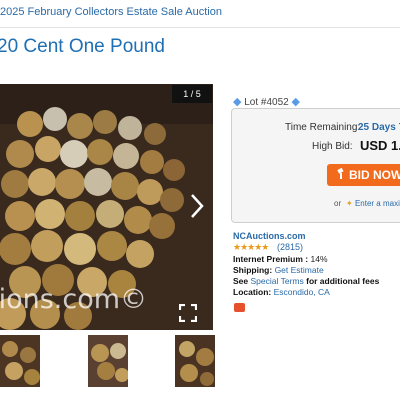  I want to click on time-remaining-value: 25 Days 7, so click(379, 127).